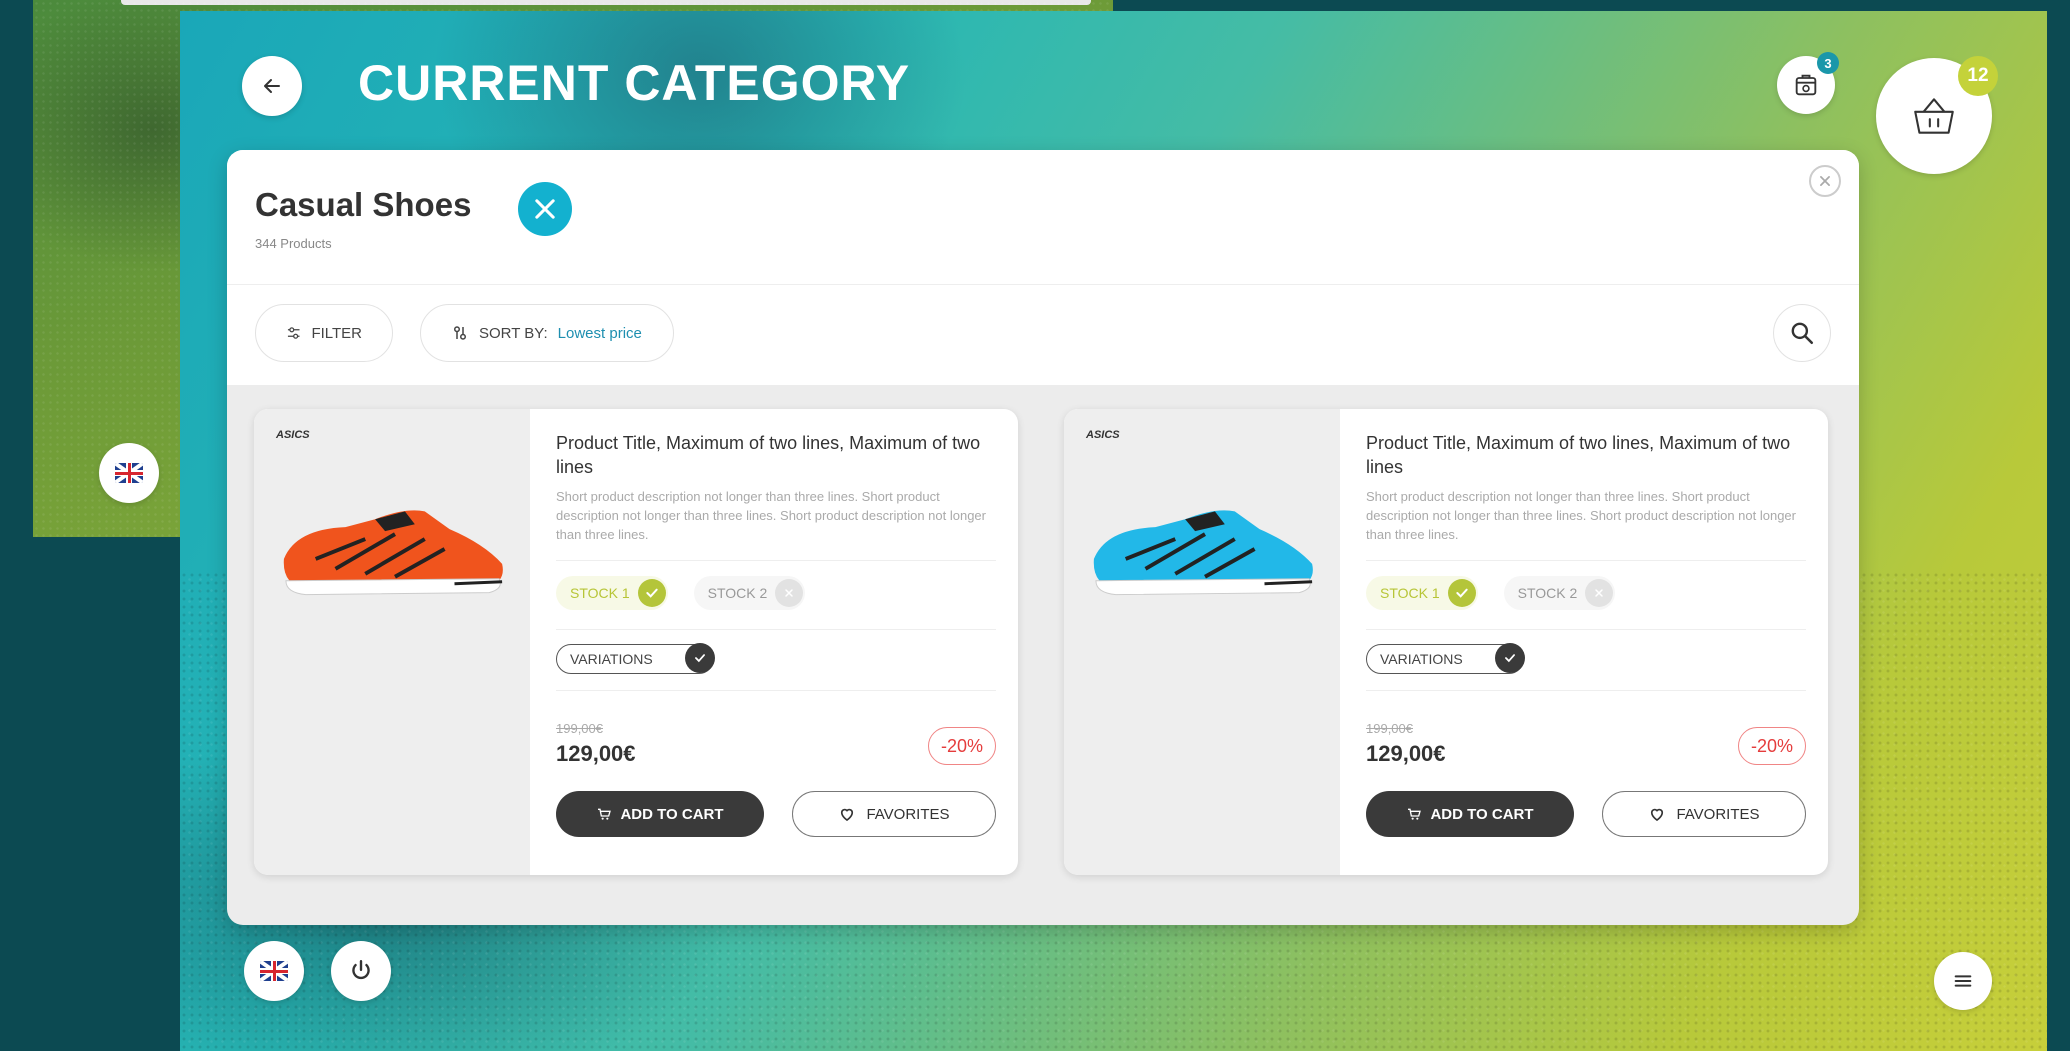 The image size is (2070, 1051). Describe the element at coordinates (1978, 76) in the screenshot. I see `cart-count-badge: 12` at that location.